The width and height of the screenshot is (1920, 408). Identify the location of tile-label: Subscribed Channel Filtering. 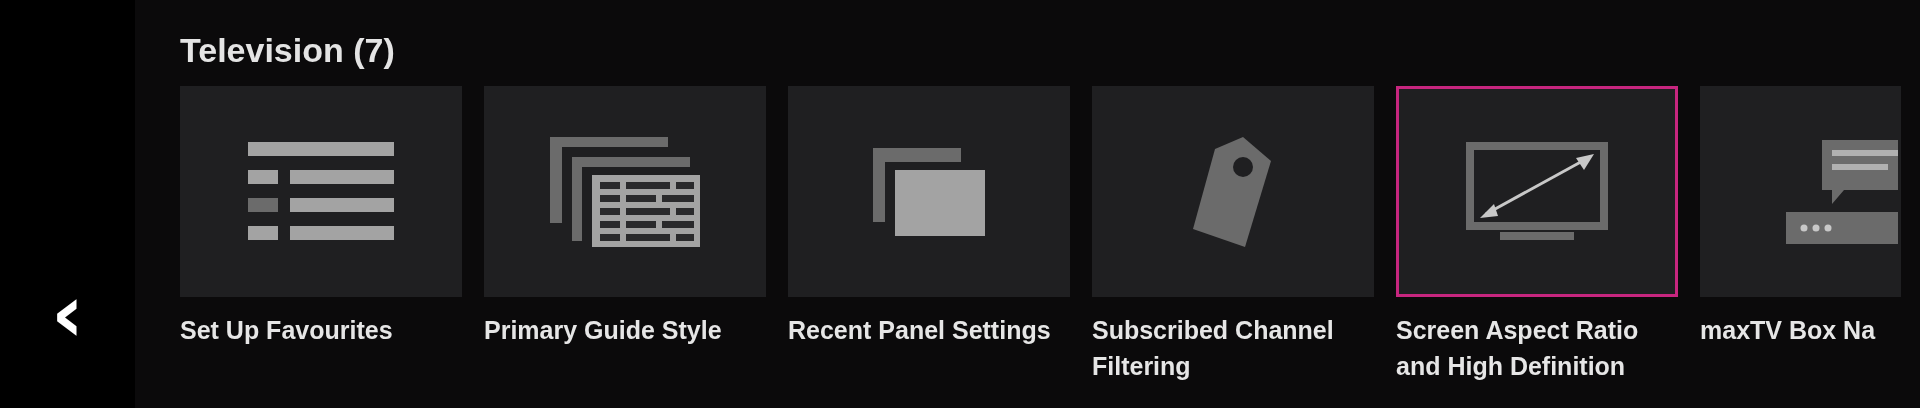
(1213, 348).